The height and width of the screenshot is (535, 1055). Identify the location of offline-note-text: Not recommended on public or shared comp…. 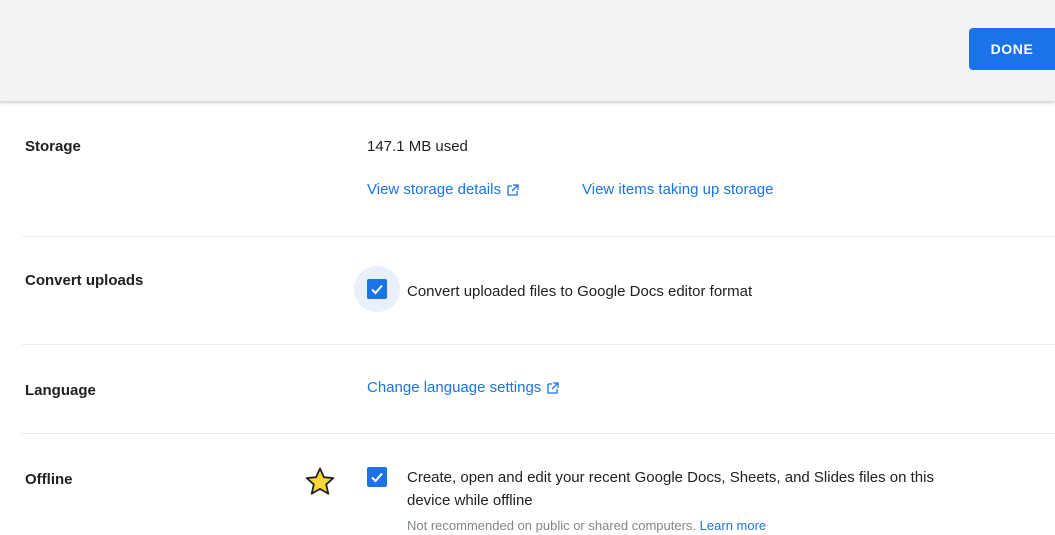
(552, 525).